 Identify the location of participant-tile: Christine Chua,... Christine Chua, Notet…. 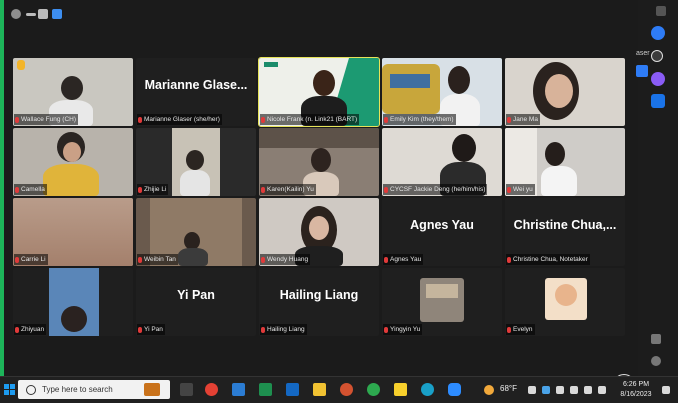
(565, 232).